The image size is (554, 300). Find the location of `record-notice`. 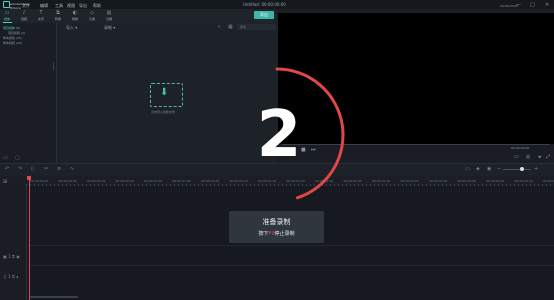

record-notice is located at coordinates (276, 227).